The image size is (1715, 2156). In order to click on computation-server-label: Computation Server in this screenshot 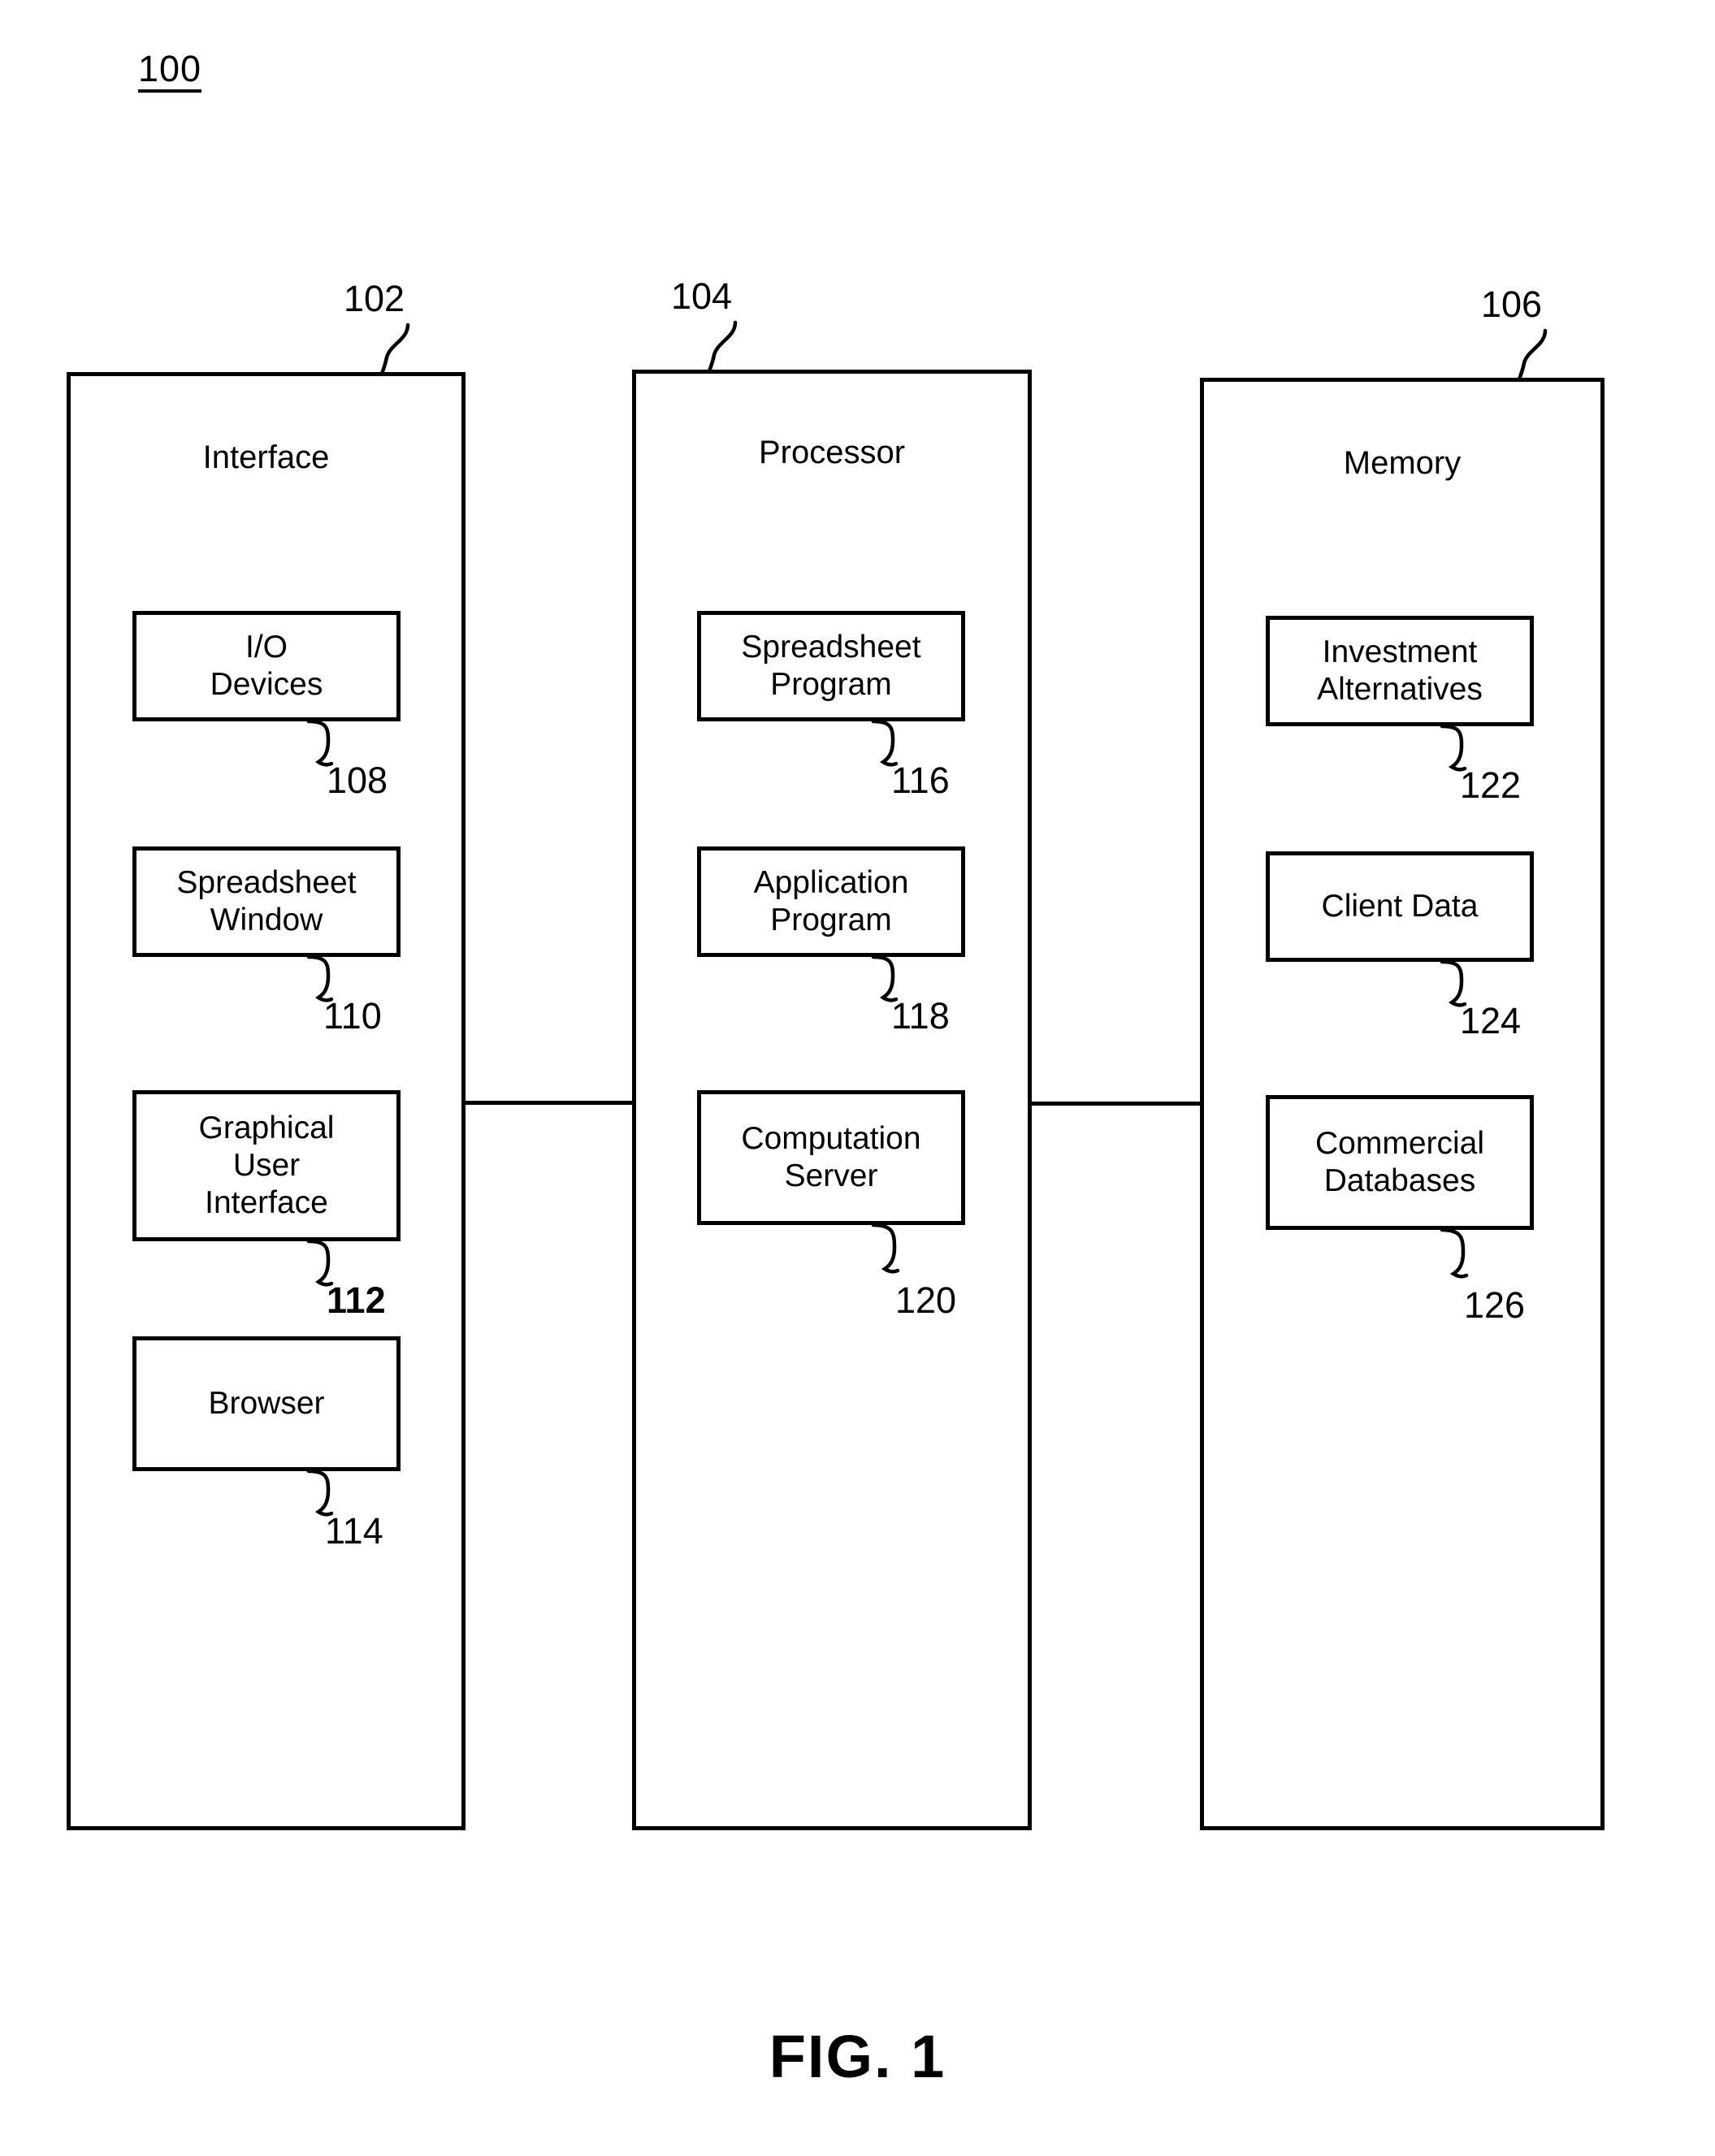, I will do `click(831, 1156)`.